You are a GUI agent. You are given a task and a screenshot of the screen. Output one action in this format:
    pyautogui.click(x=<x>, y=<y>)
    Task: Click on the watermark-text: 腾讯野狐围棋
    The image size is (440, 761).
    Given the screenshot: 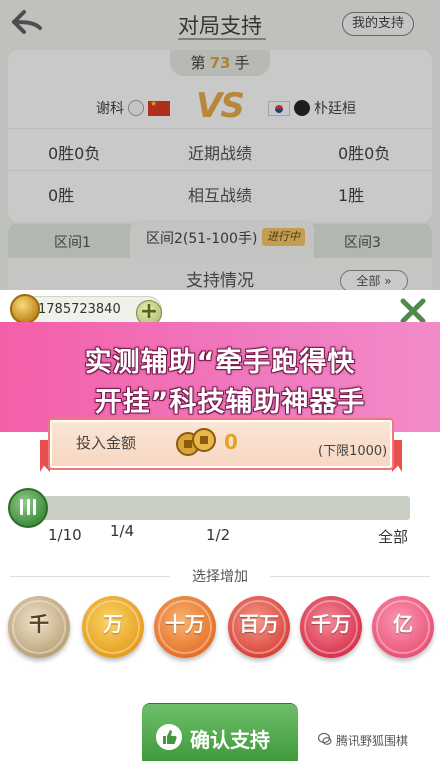 What is the action you would take?
    pyautogui.click(x=372, y=741)
    